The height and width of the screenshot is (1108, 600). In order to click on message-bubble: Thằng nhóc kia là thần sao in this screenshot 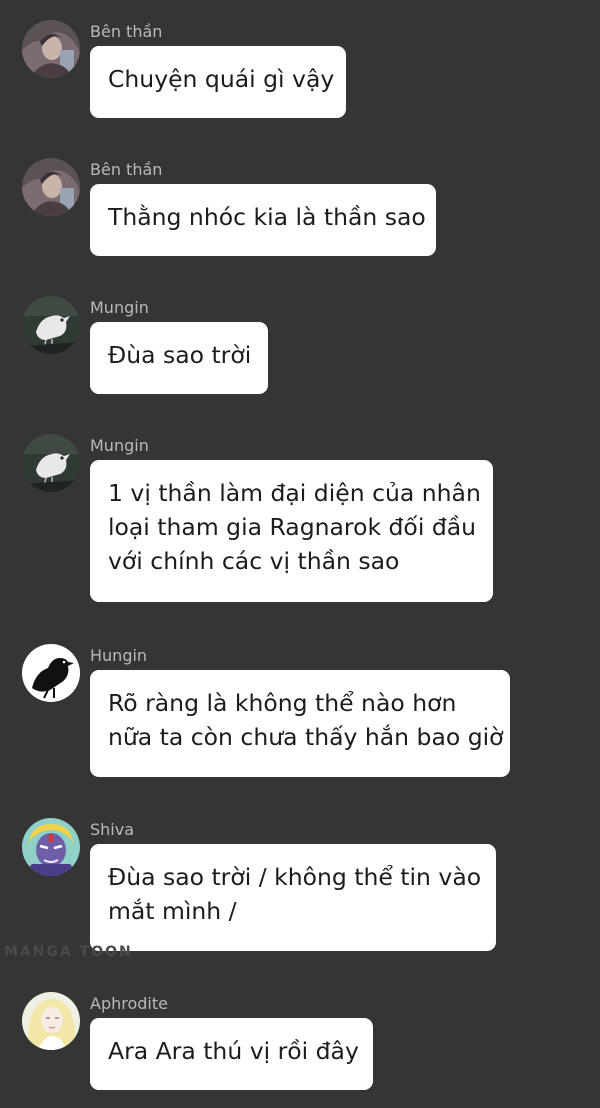, I will do `click(263, 220)`.